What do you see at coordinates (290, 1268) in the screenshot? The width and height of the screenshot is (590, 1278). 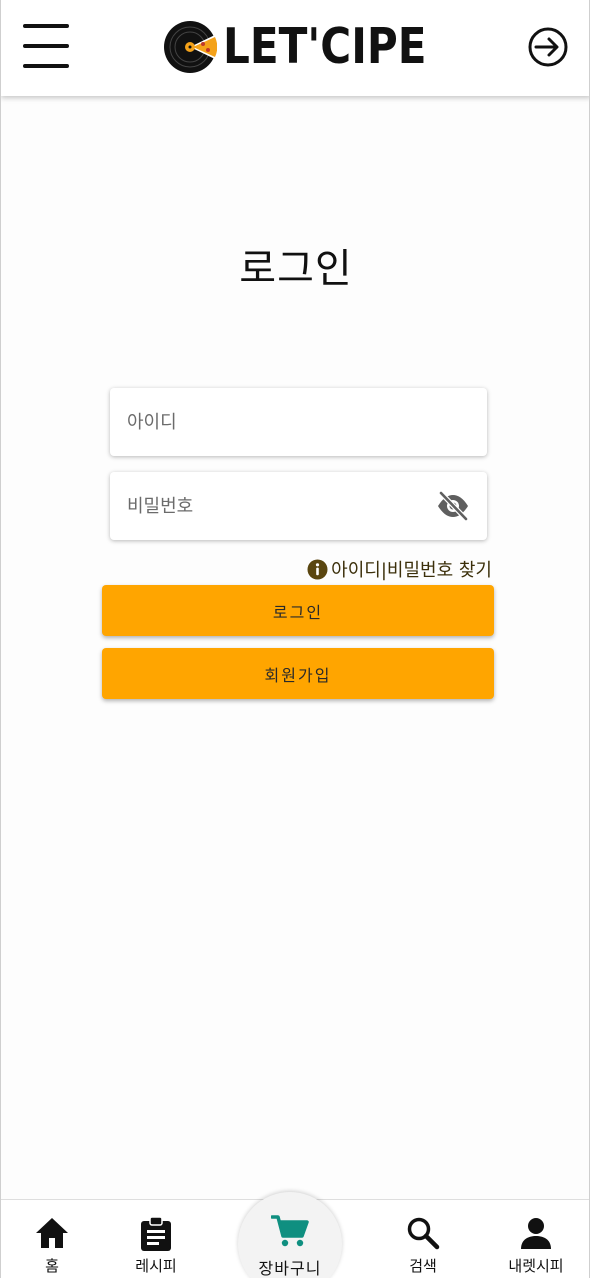 I see `nav-cart-label: 장바구니` at bounding box center [290, 1268].